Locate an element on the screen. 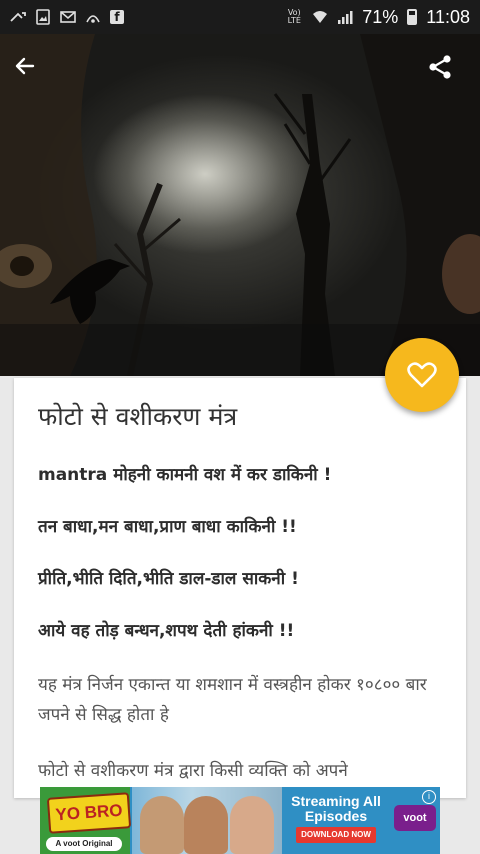  share-button is located at coordinates (447, 74).